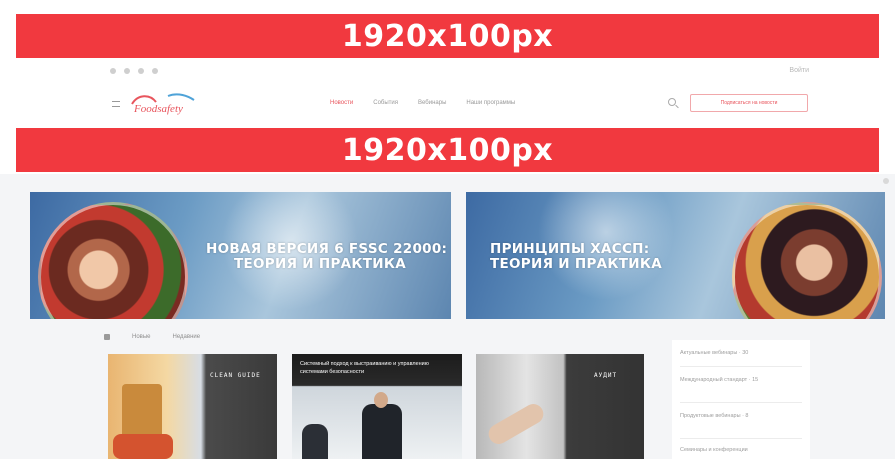 This screenshot has height=459, width=895. Describe the element at coordinates (116, 104) in the screenshot. I see `hamburger-menu-icon` at that location.